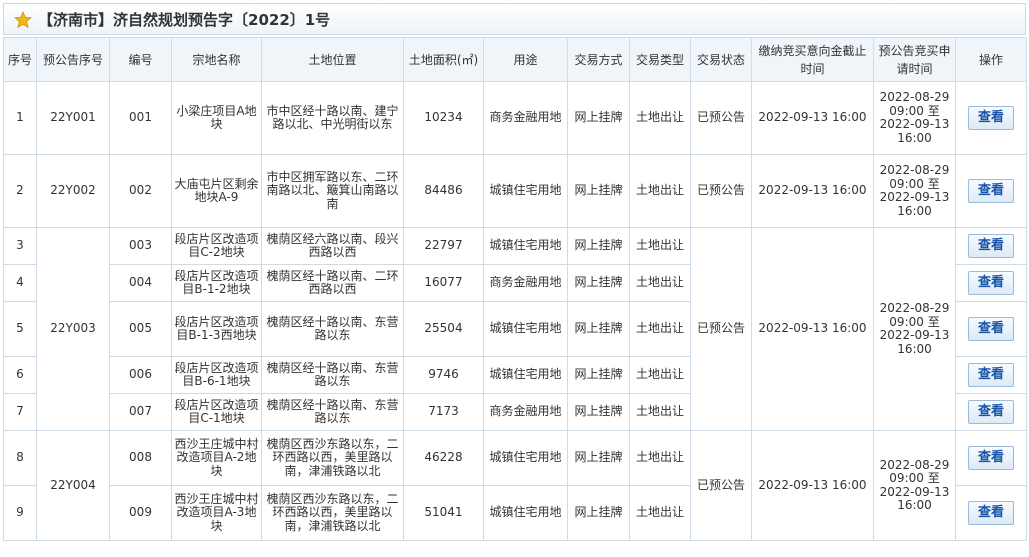  Describe the element at coordinates (140, 458) in the screenshot. I see `table-cell-code: 008` at that location.